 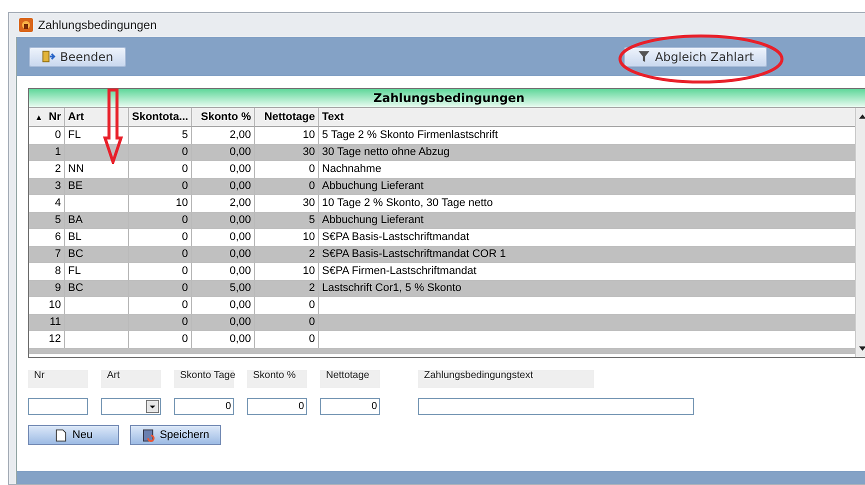 What do you see at coordinates (862, 348) in the screenshot?
I see `scroll-down-icon` at bounding box center [862, 348].